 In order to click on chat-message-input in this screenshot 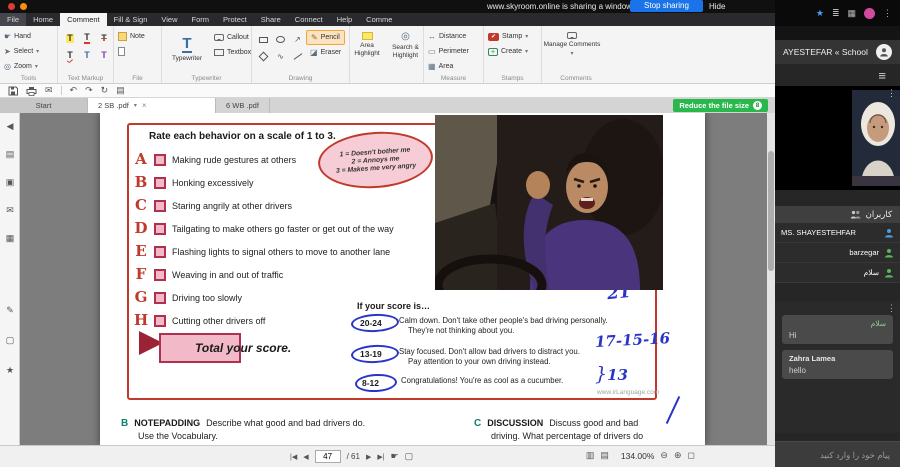, I will do `click(837, 454)`.